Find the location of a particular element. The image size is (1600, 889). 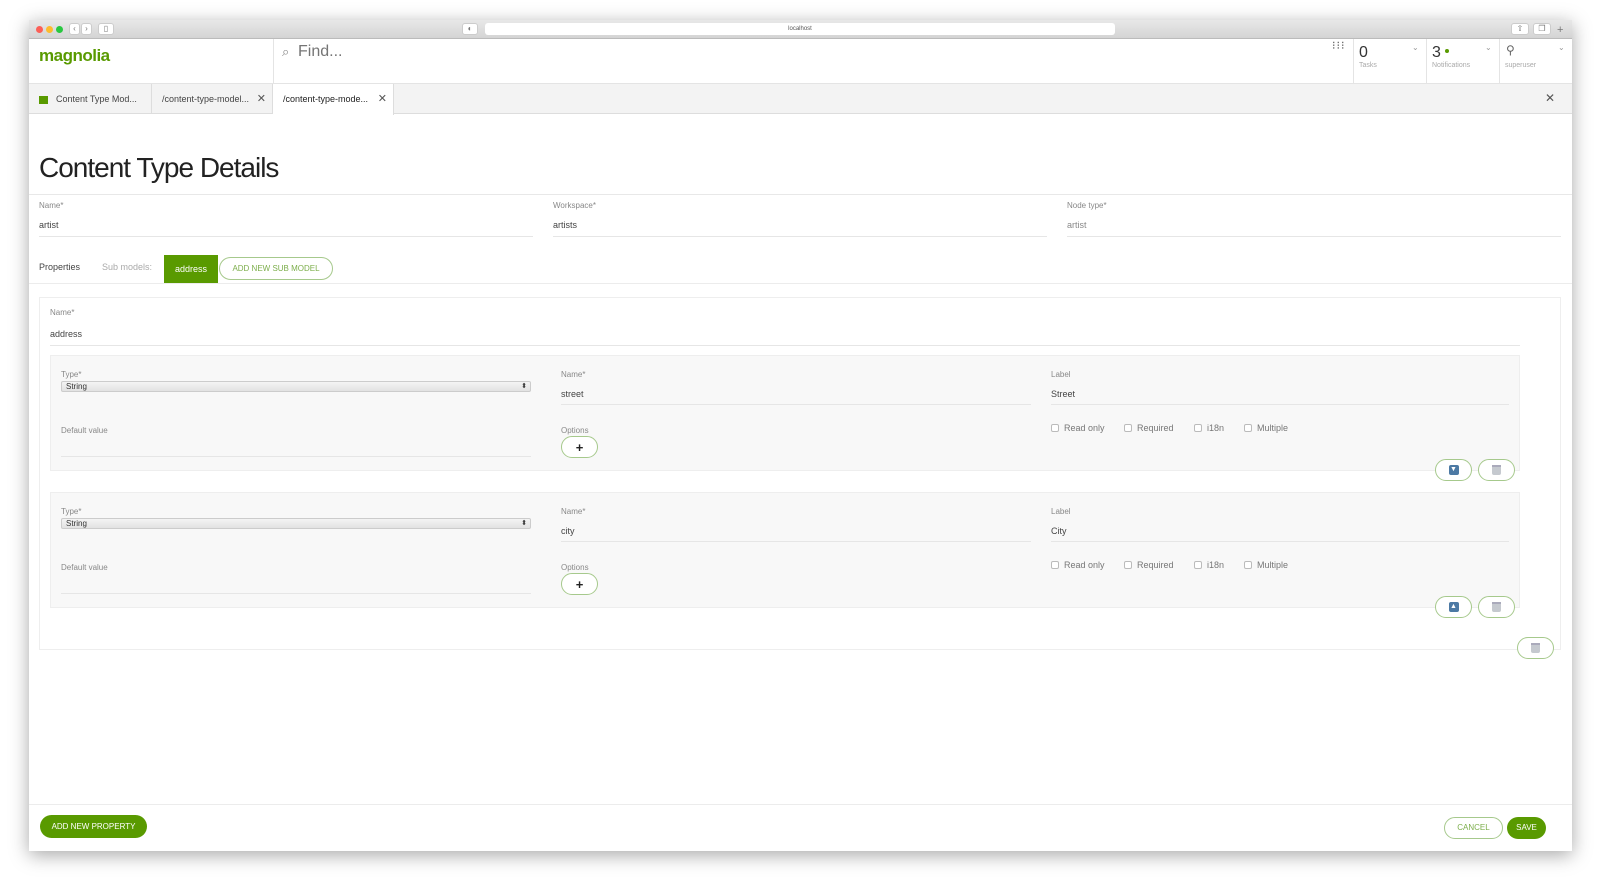

move-up-button: ▲ is located at coordinates (1453, 607).